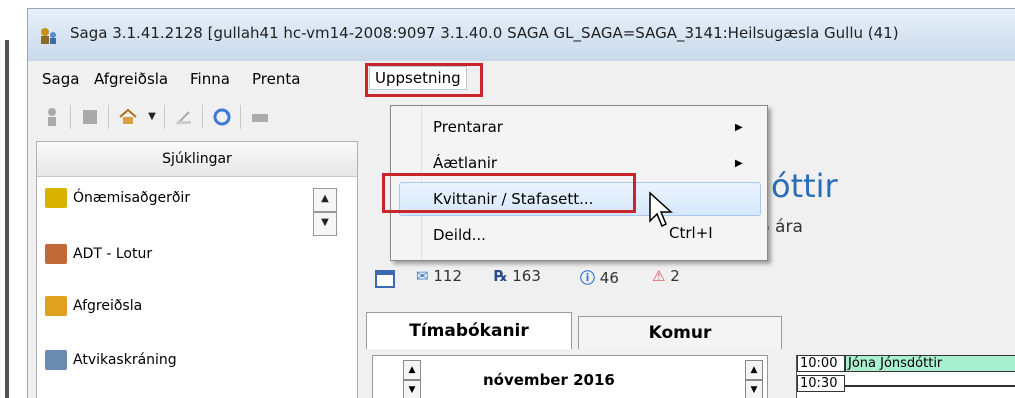 This screenshot has height=398, width=1015. What do you see at coordinates (821, 363) in the screenshot?
I see `slot-time: 10:00` at bounding box center [821, 363].